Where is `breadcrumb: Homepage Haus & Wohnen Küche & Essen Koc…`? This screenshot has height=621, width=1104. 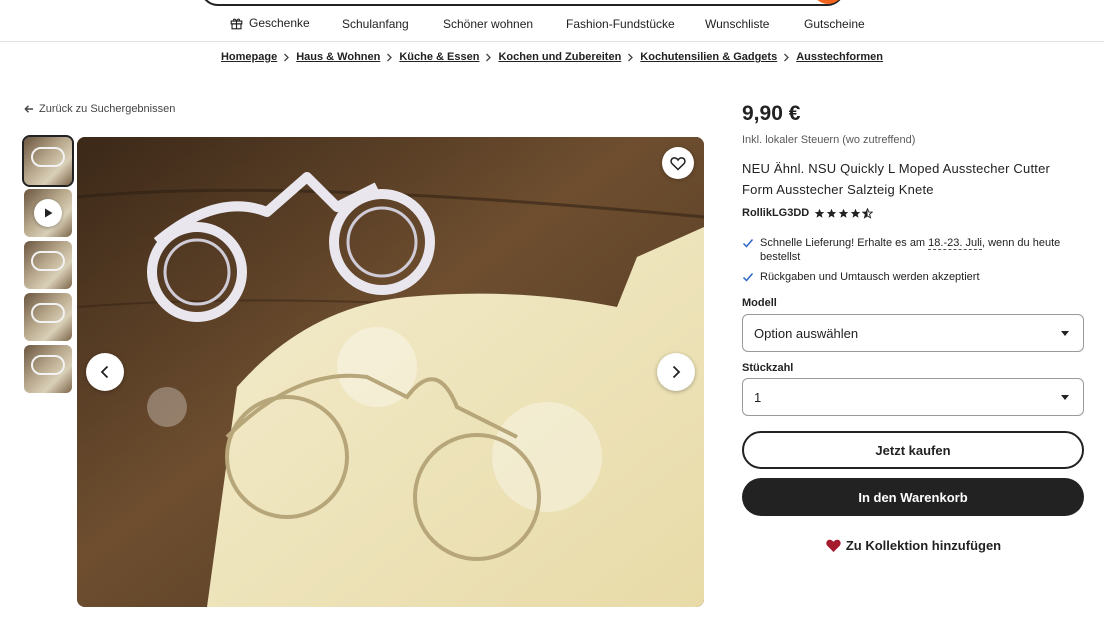
breadcrumb: Homepage Haus & Wohnen Küche & Essen Koc… is located at coordinates (552, 57).